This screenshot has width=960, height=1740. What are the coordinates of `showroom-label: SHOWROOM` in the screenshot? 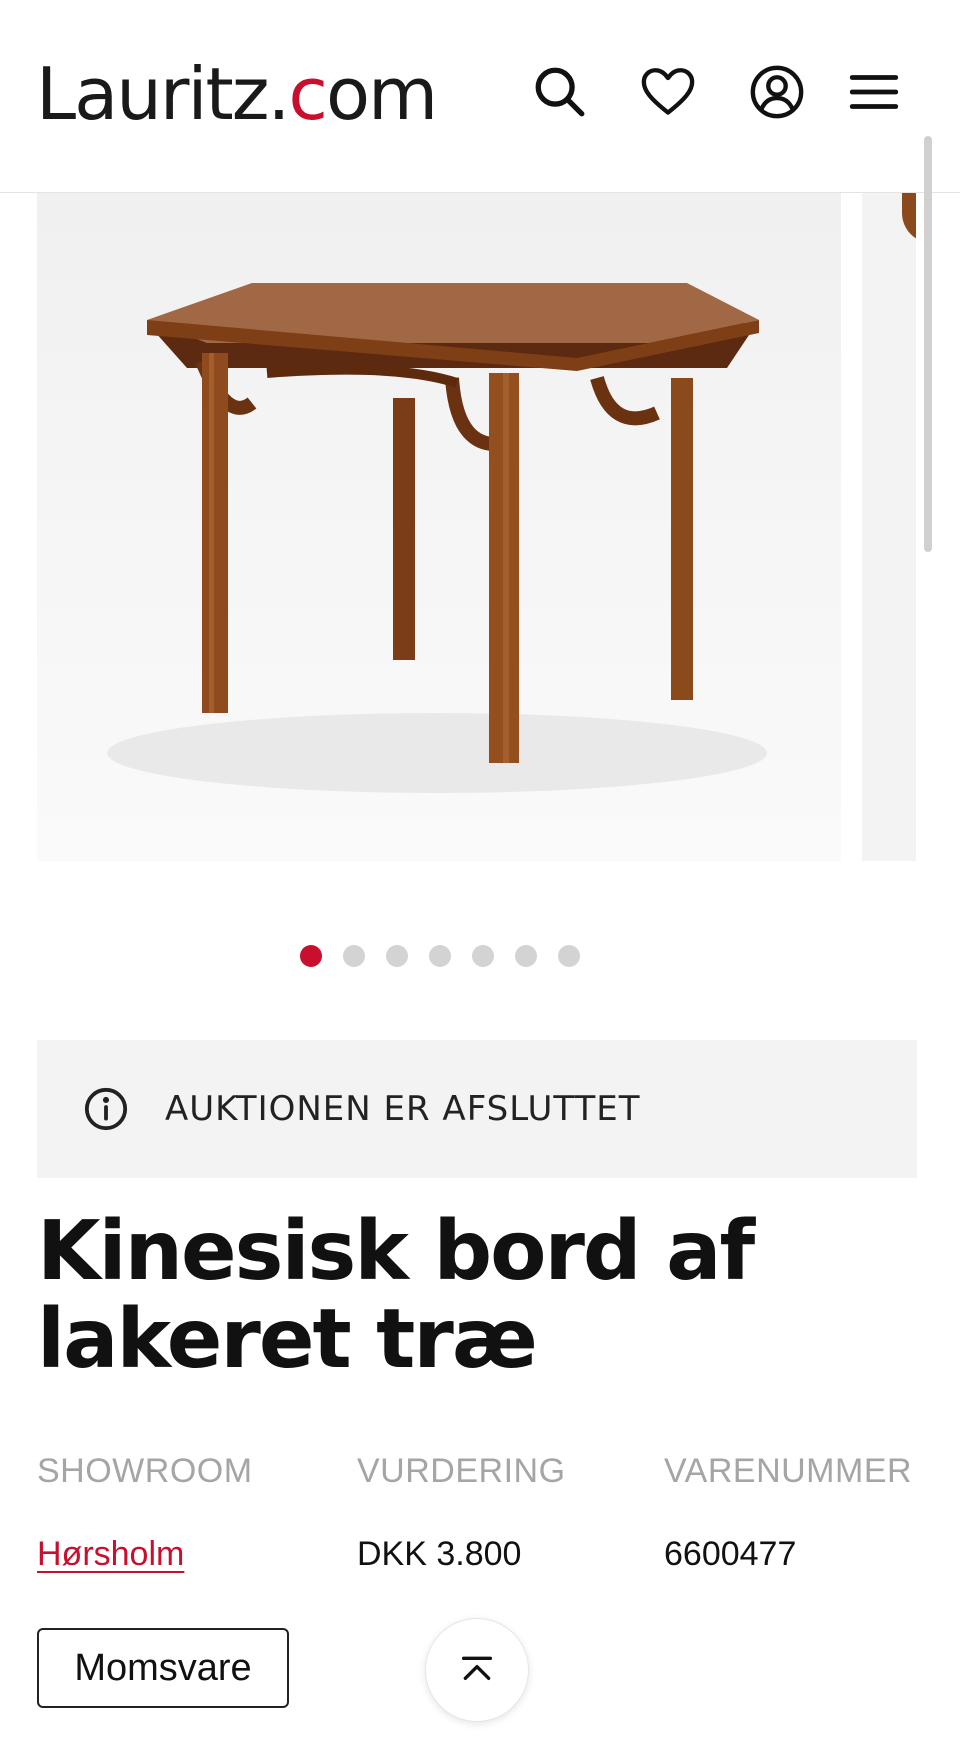 It's located at (145, 1471).